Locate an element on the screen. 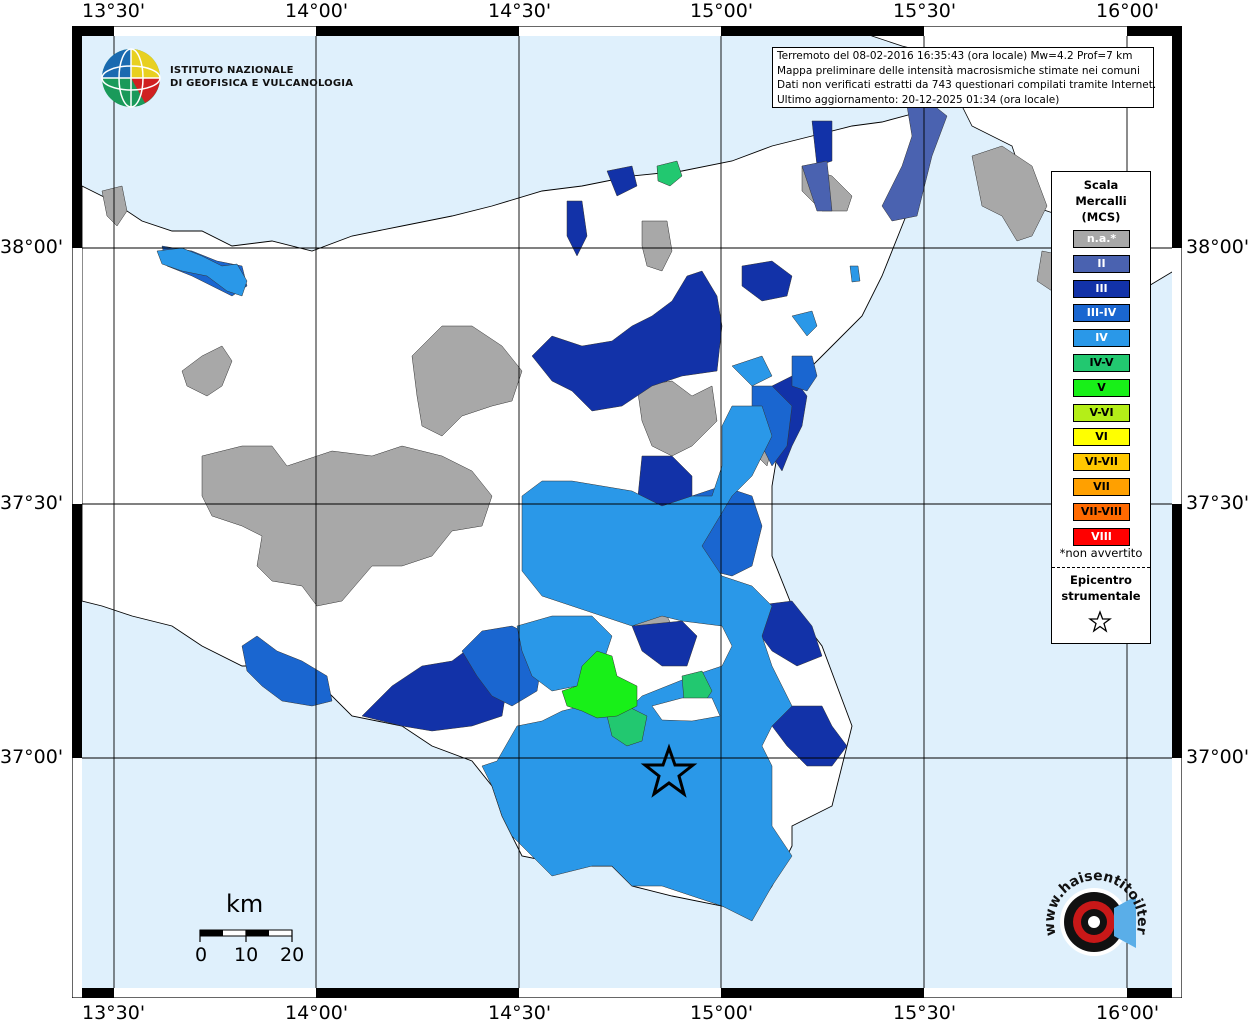 The image size is (1254, 1024). legend-title-line: Mercalli is located at coordinates (1101, 201).